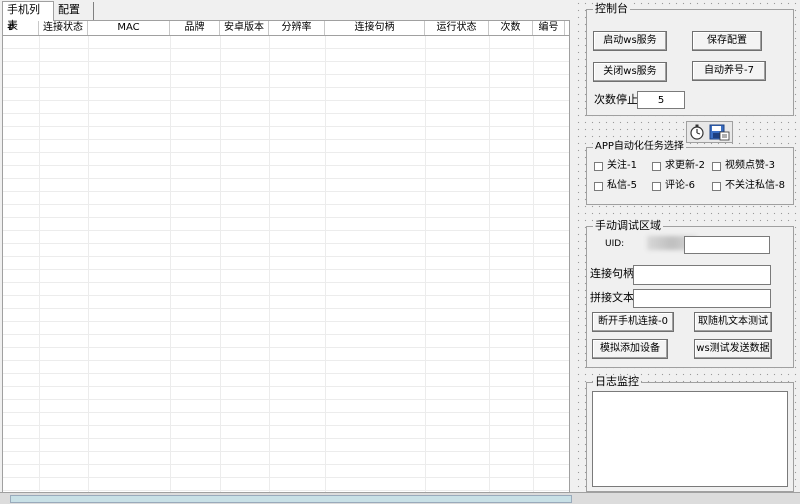 The image size is (800, 504). I want to click on table-header: # 连接状态 MAC 品牌 安卓版本 分辨率 连接句柄 运行状态 次数 编号, so click(286, 28).